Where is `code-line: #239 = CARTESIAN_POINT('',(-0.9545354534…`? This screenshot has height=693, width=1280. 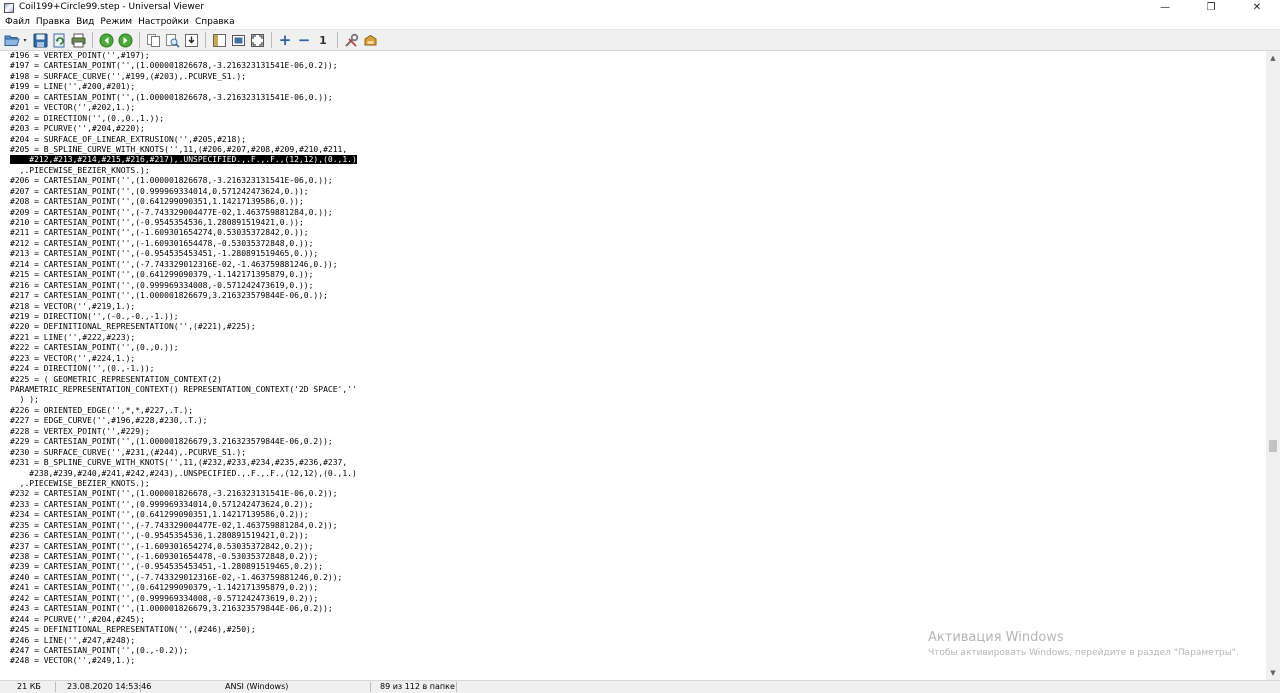
code-line: #239 = CARTESIAN_POINT('',(-0.9545354534… is located at coordinates (637, 567).